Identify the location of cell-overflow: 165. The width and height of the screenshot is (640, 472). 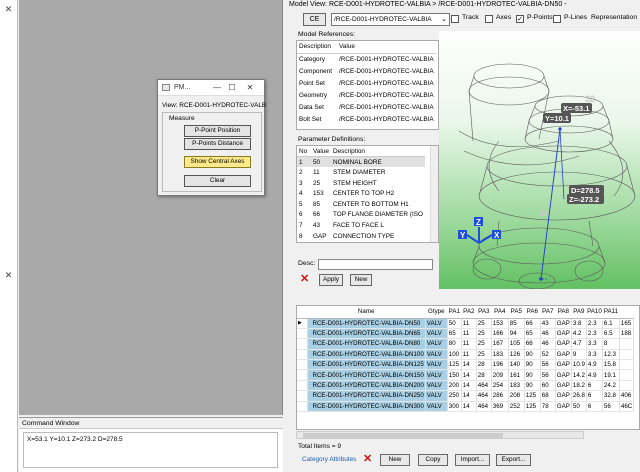
(627, 323).